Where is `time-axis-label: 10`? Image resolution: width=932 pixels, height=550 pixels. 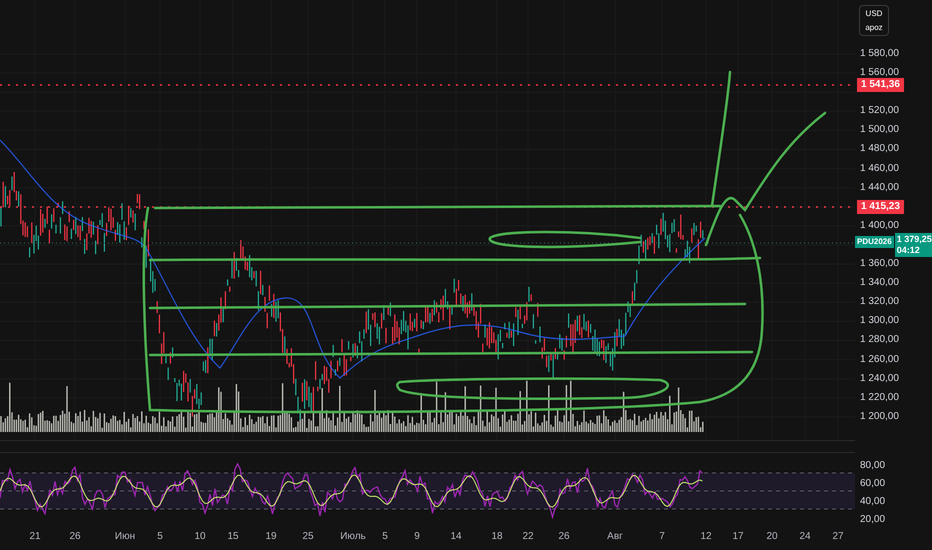 time-axis-label: 10 is located at coordinates (200, 537).